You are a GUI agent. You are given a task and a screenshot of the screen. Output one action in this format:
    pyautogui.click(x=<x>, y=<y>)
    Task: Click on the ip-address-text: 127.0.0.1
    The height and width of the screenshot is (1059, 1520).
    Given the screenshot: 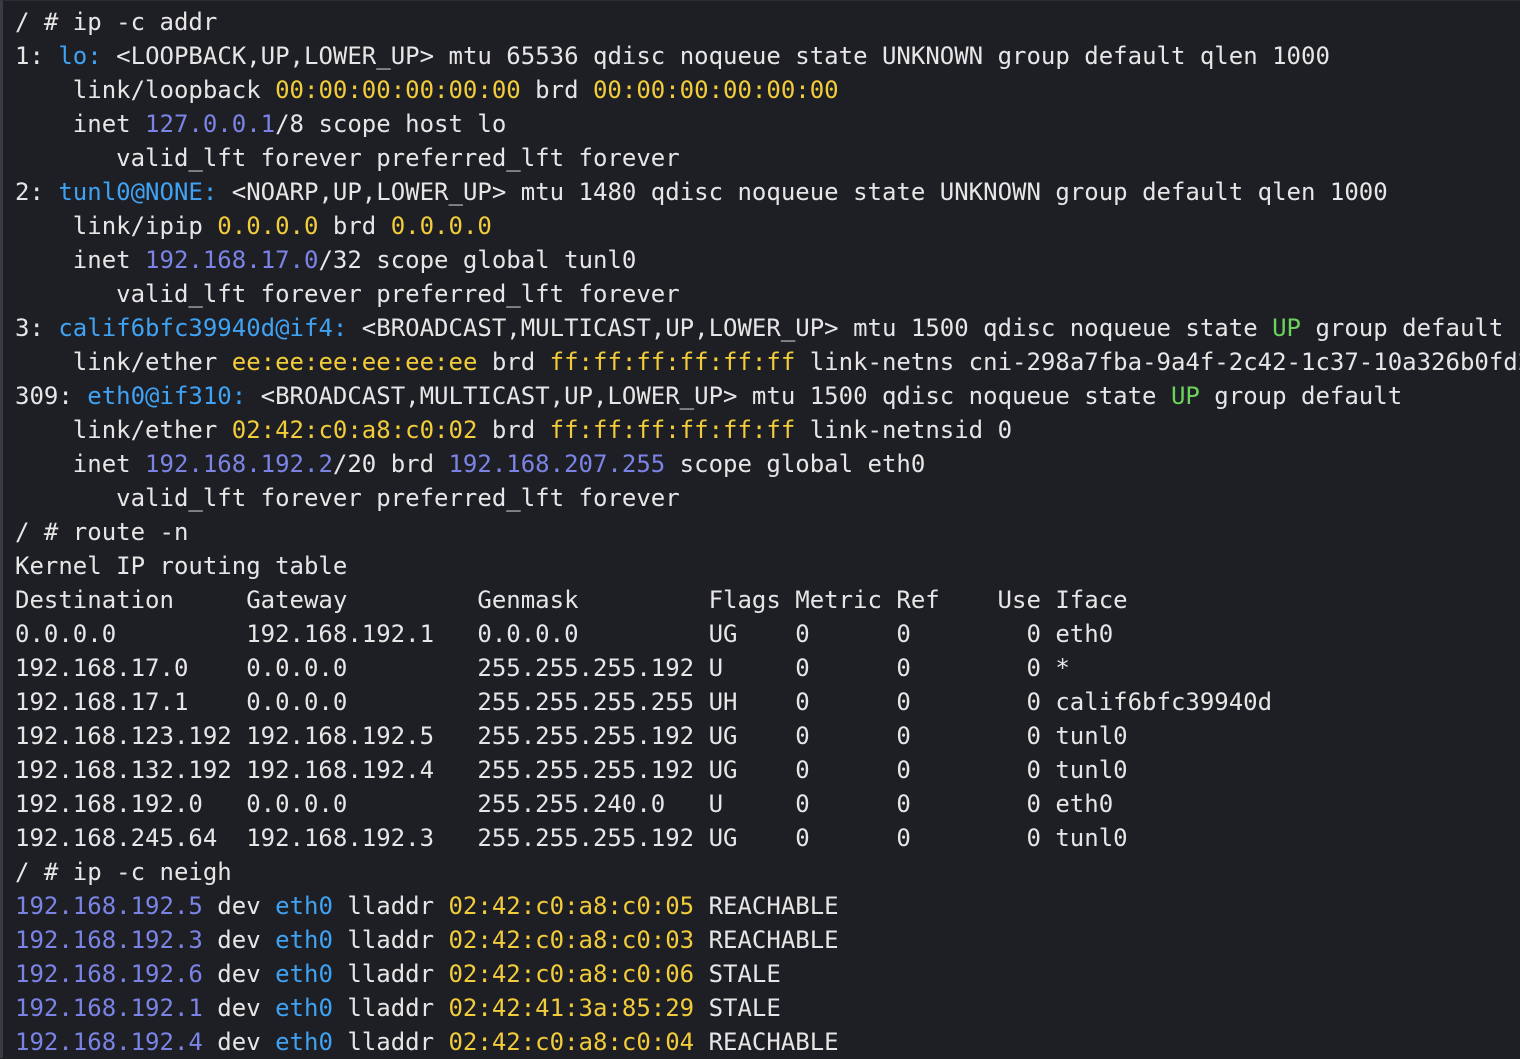 What is the action you would take?
    pyautogui.click(x=210, y=124)
    